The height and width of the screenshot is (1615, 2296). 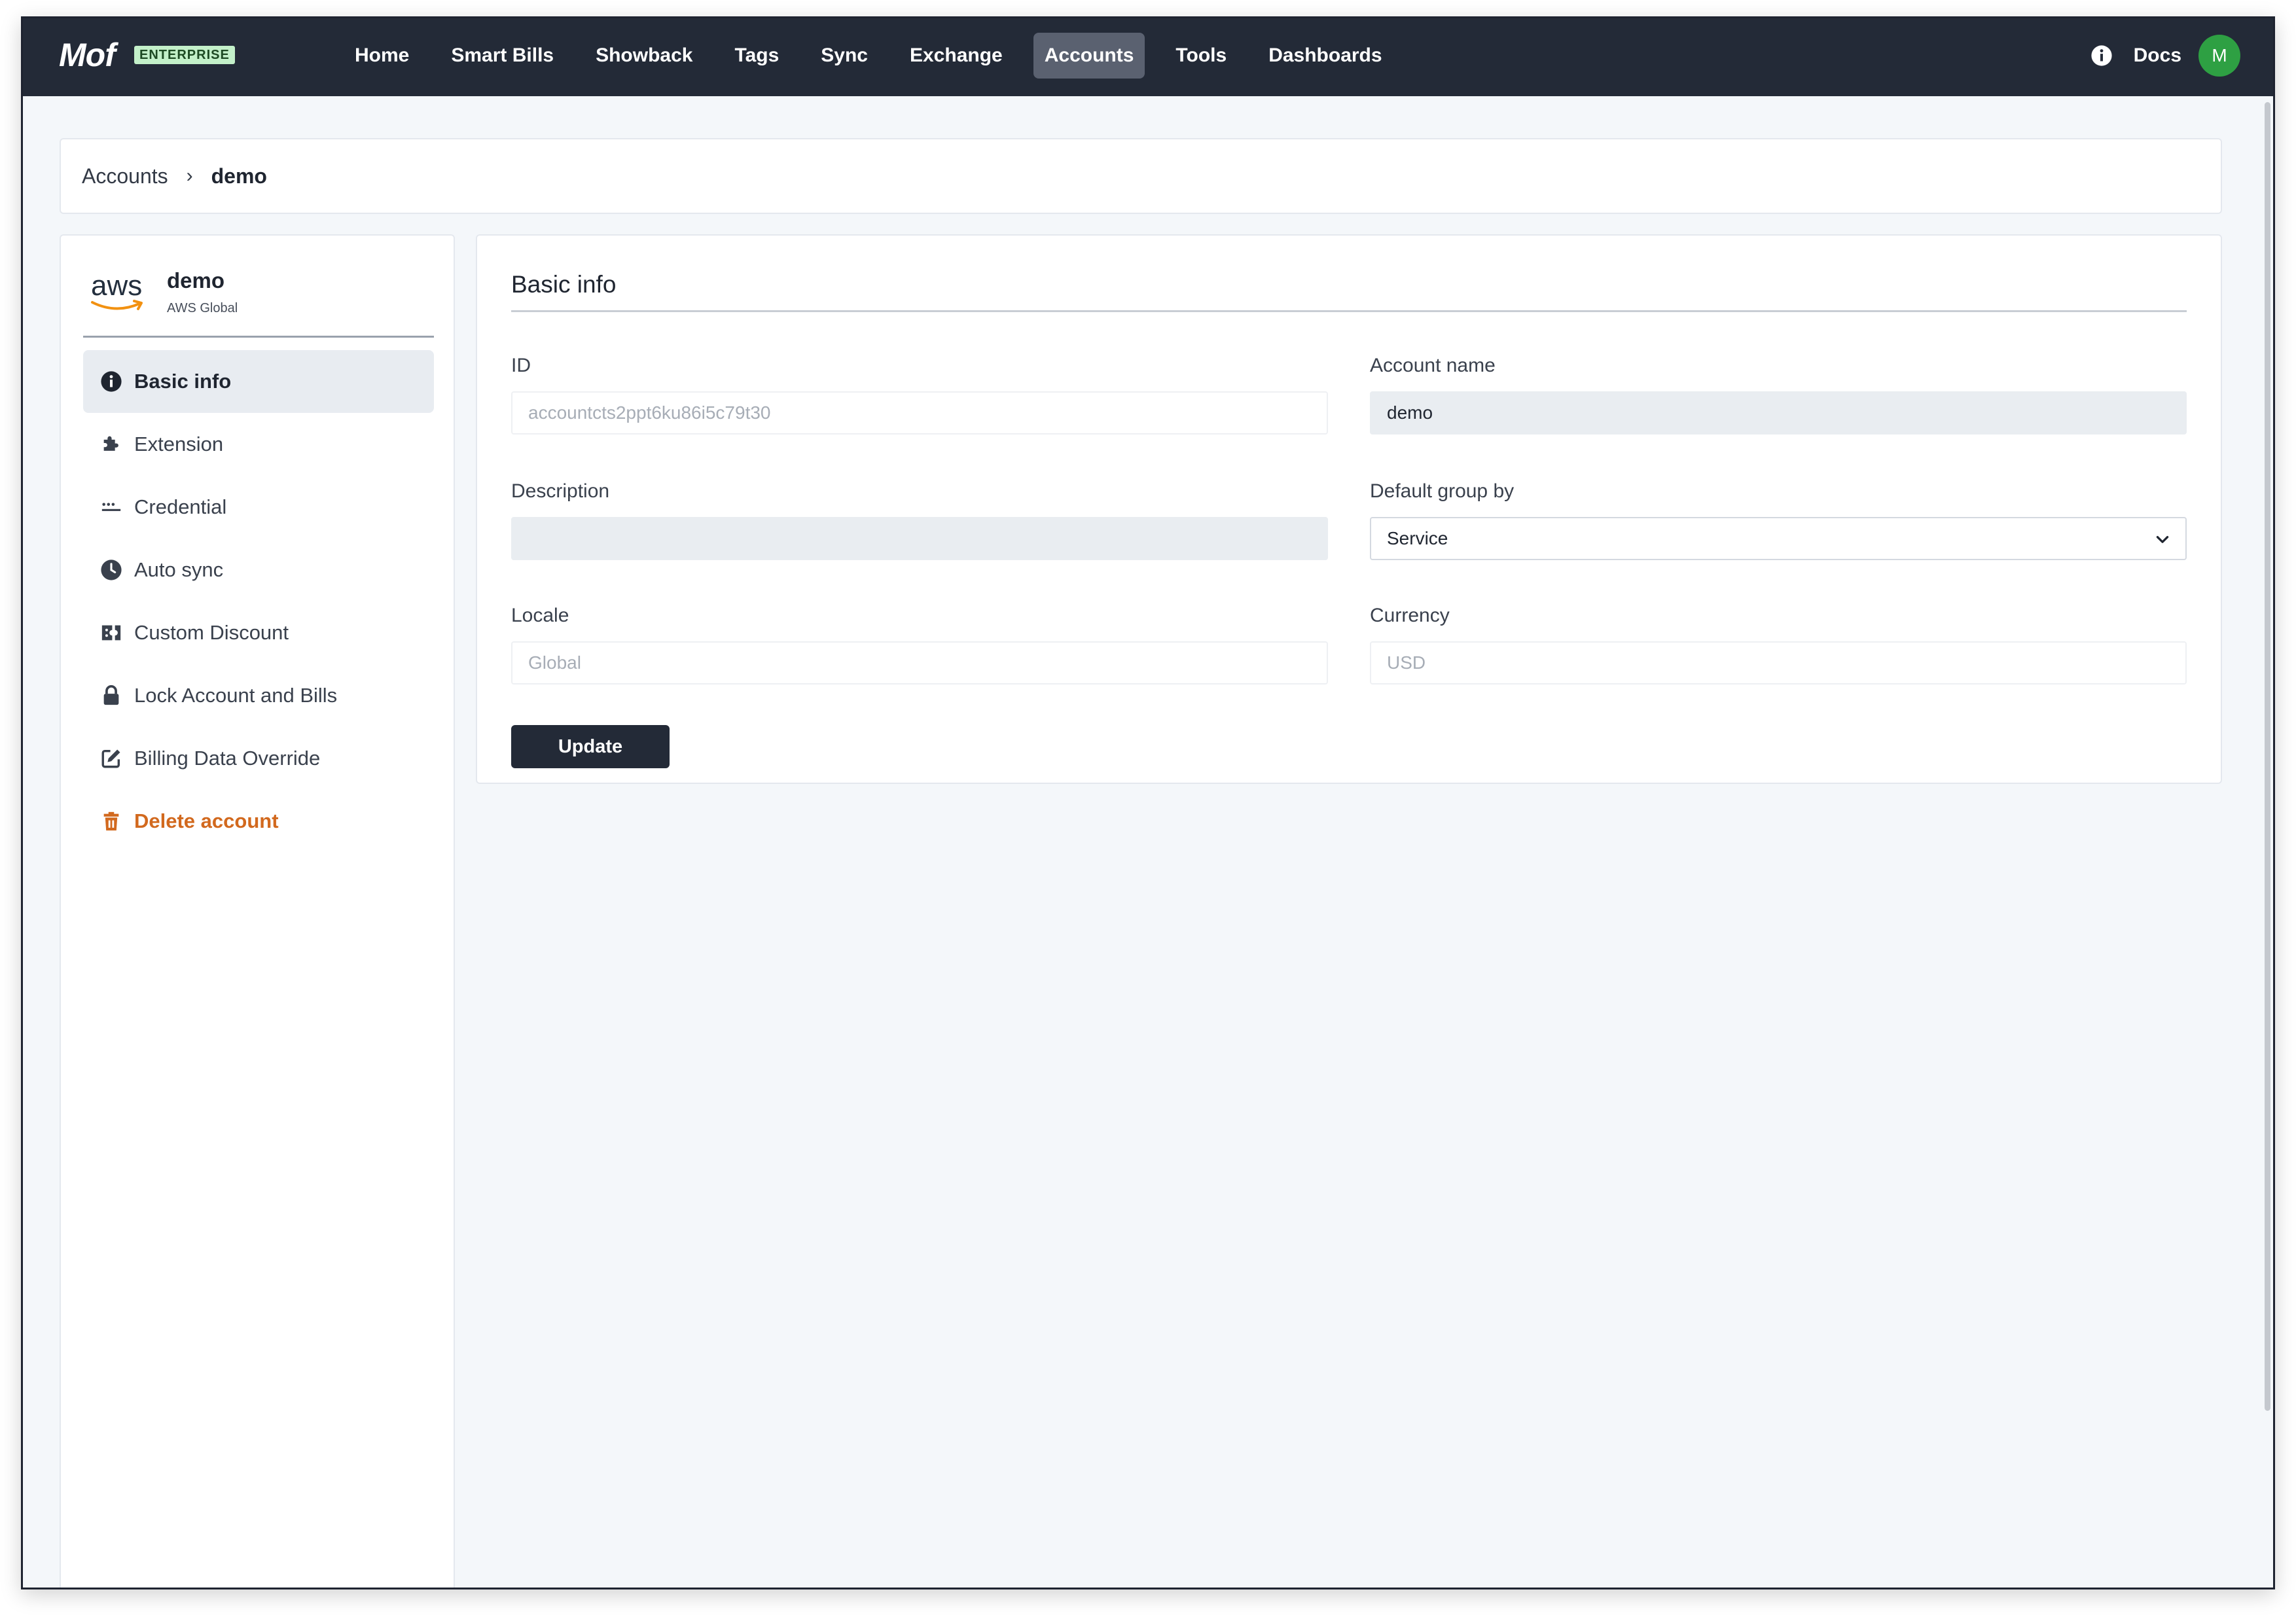 I want to click on sidebar-item-label: Basic info, so click(x=183, y=381).